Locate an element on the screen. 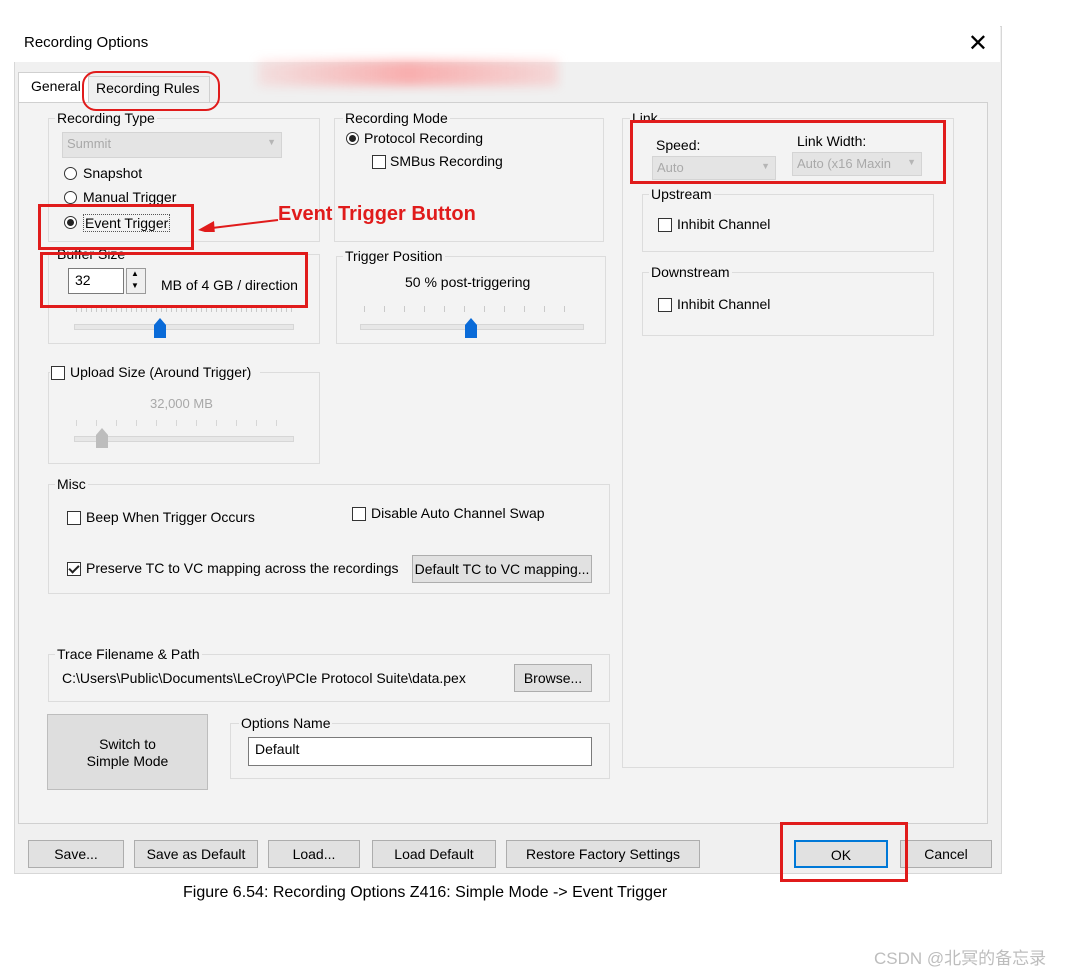  preserve-mapping-checkbox is located at coordinates (74, 569).